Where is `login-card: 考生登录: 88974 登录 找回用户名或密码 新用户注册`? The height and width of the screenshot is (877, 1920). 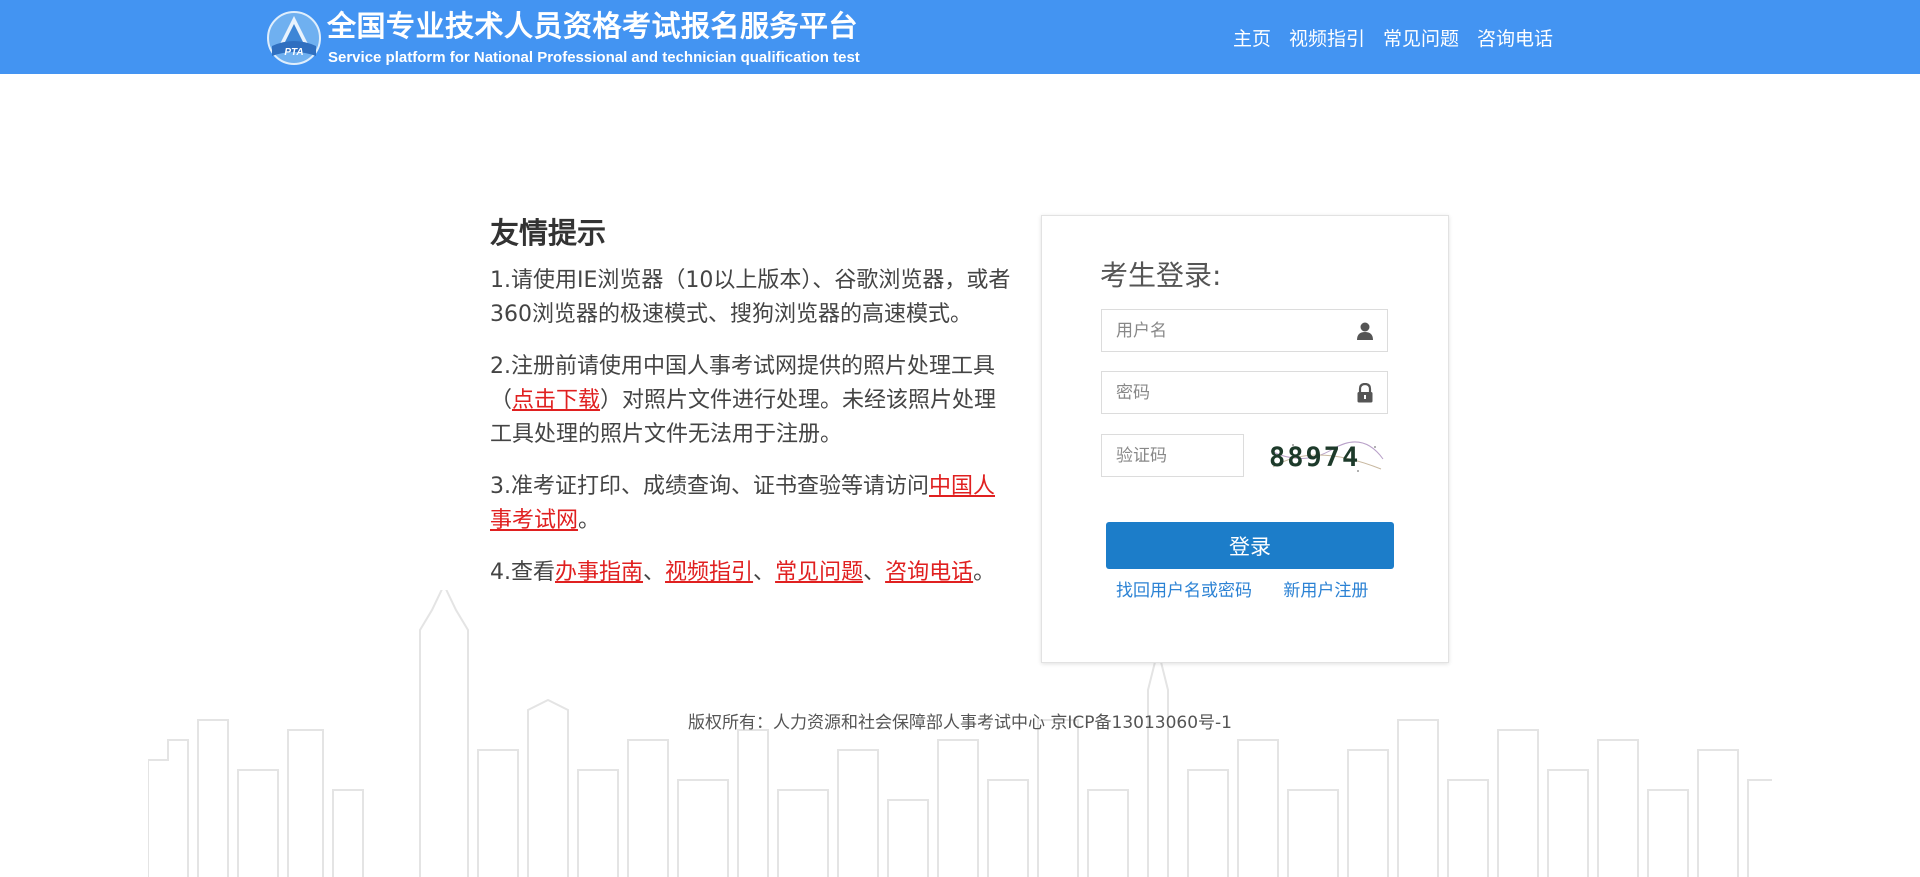 login-card: 考生登录: 88974 登录 找回用户名或密码 新用户注册 is located at coordinates (1245, 439).